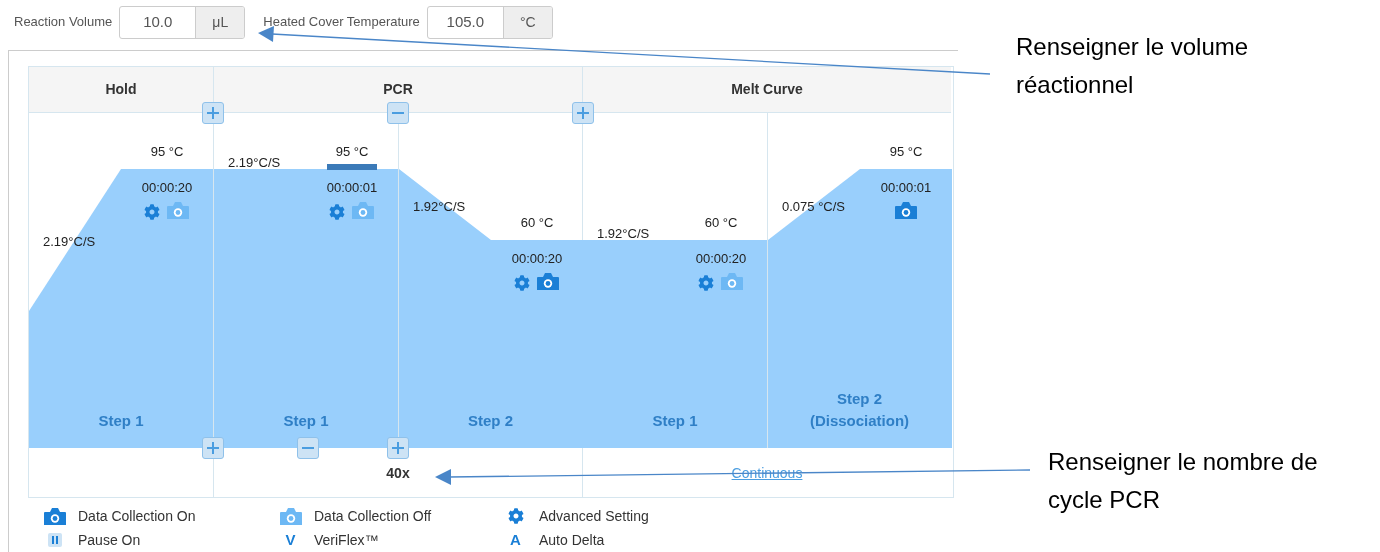 The width and height of the screenshot is (1380, 552). What do you see at coordinates (1183, 481) in the screenshot?
I see `annotation-text: Renseigner le nombre de cycle PCR` at bounding box center [1183, 481].